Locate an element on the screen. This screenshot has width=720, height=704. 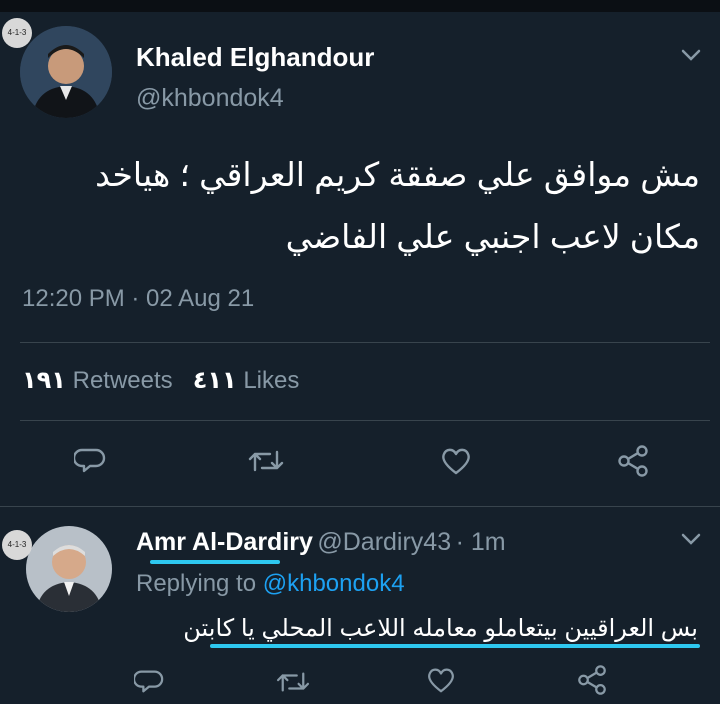
author-name: Khaled Elghandour is located at coordinates (255, 57).